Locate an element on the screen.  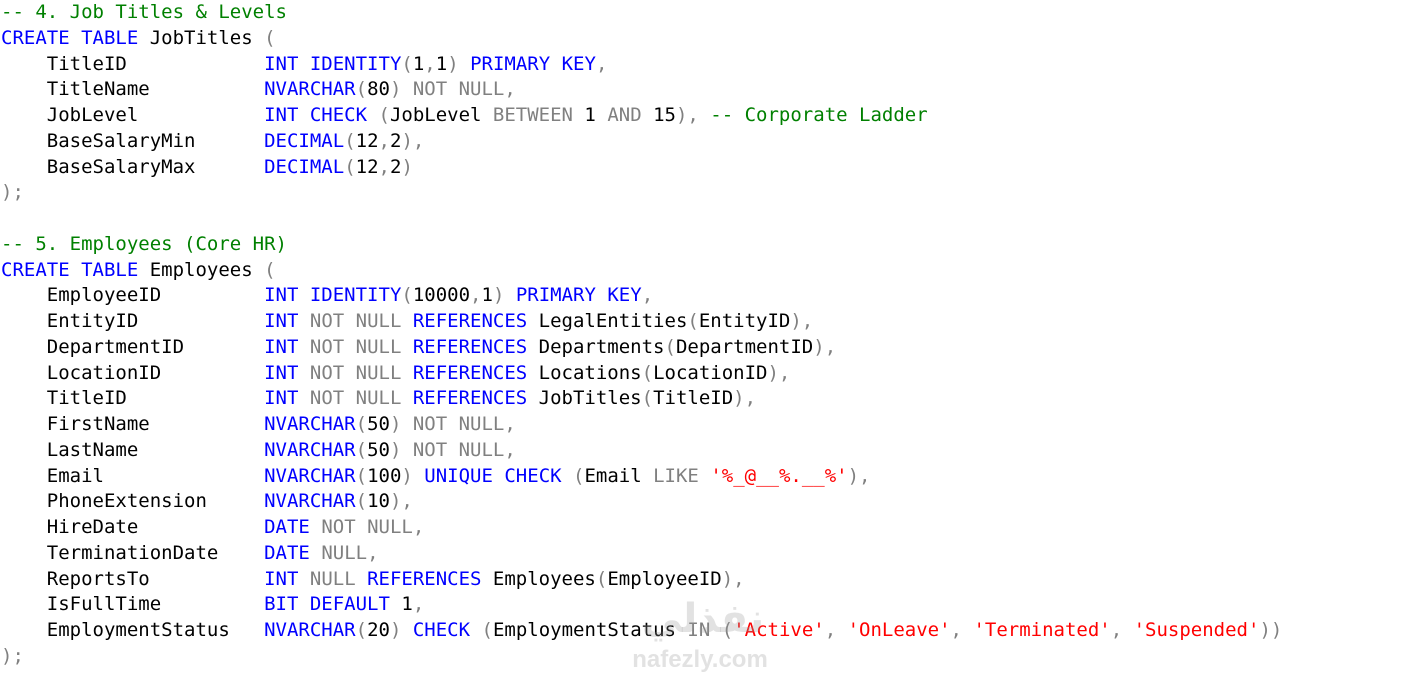
code-token: BIT DEFAULT is located at coordinates (333, 604).